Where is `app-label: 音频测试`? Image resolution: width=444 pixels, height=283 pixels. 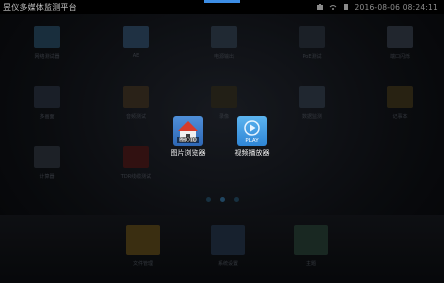
app-label: 音频测试 is located at coordinates (135, 117).